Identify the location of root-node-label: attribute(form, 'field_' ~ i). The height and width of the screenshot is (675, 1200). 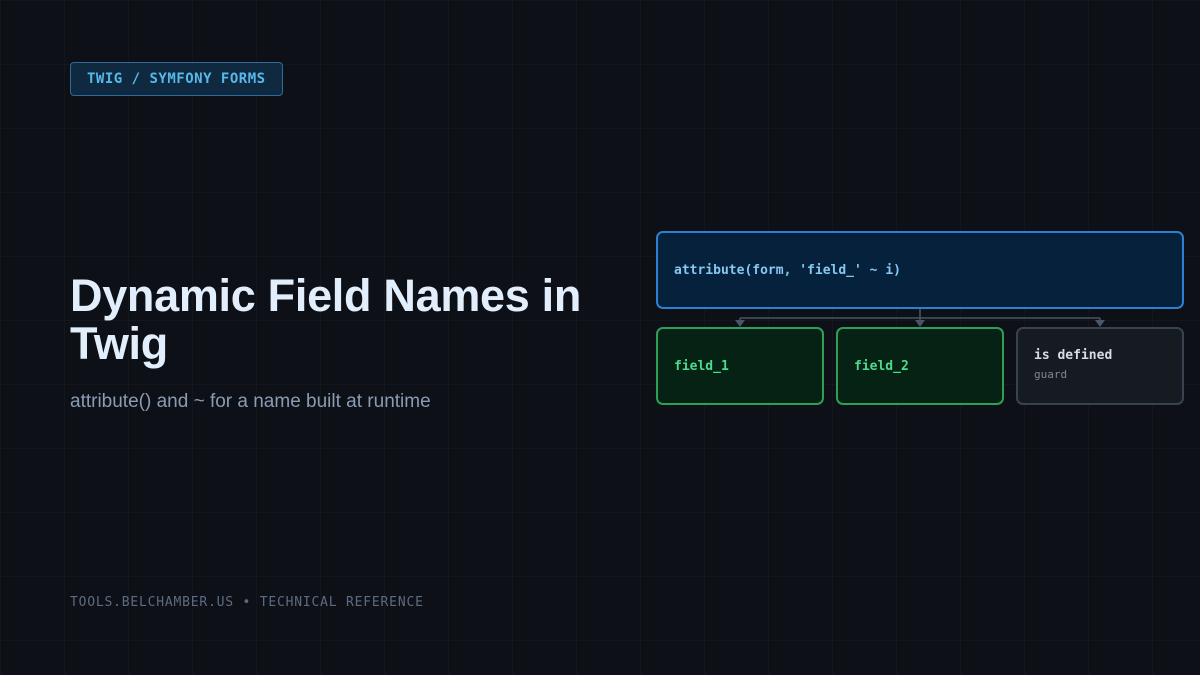
(787, 270).